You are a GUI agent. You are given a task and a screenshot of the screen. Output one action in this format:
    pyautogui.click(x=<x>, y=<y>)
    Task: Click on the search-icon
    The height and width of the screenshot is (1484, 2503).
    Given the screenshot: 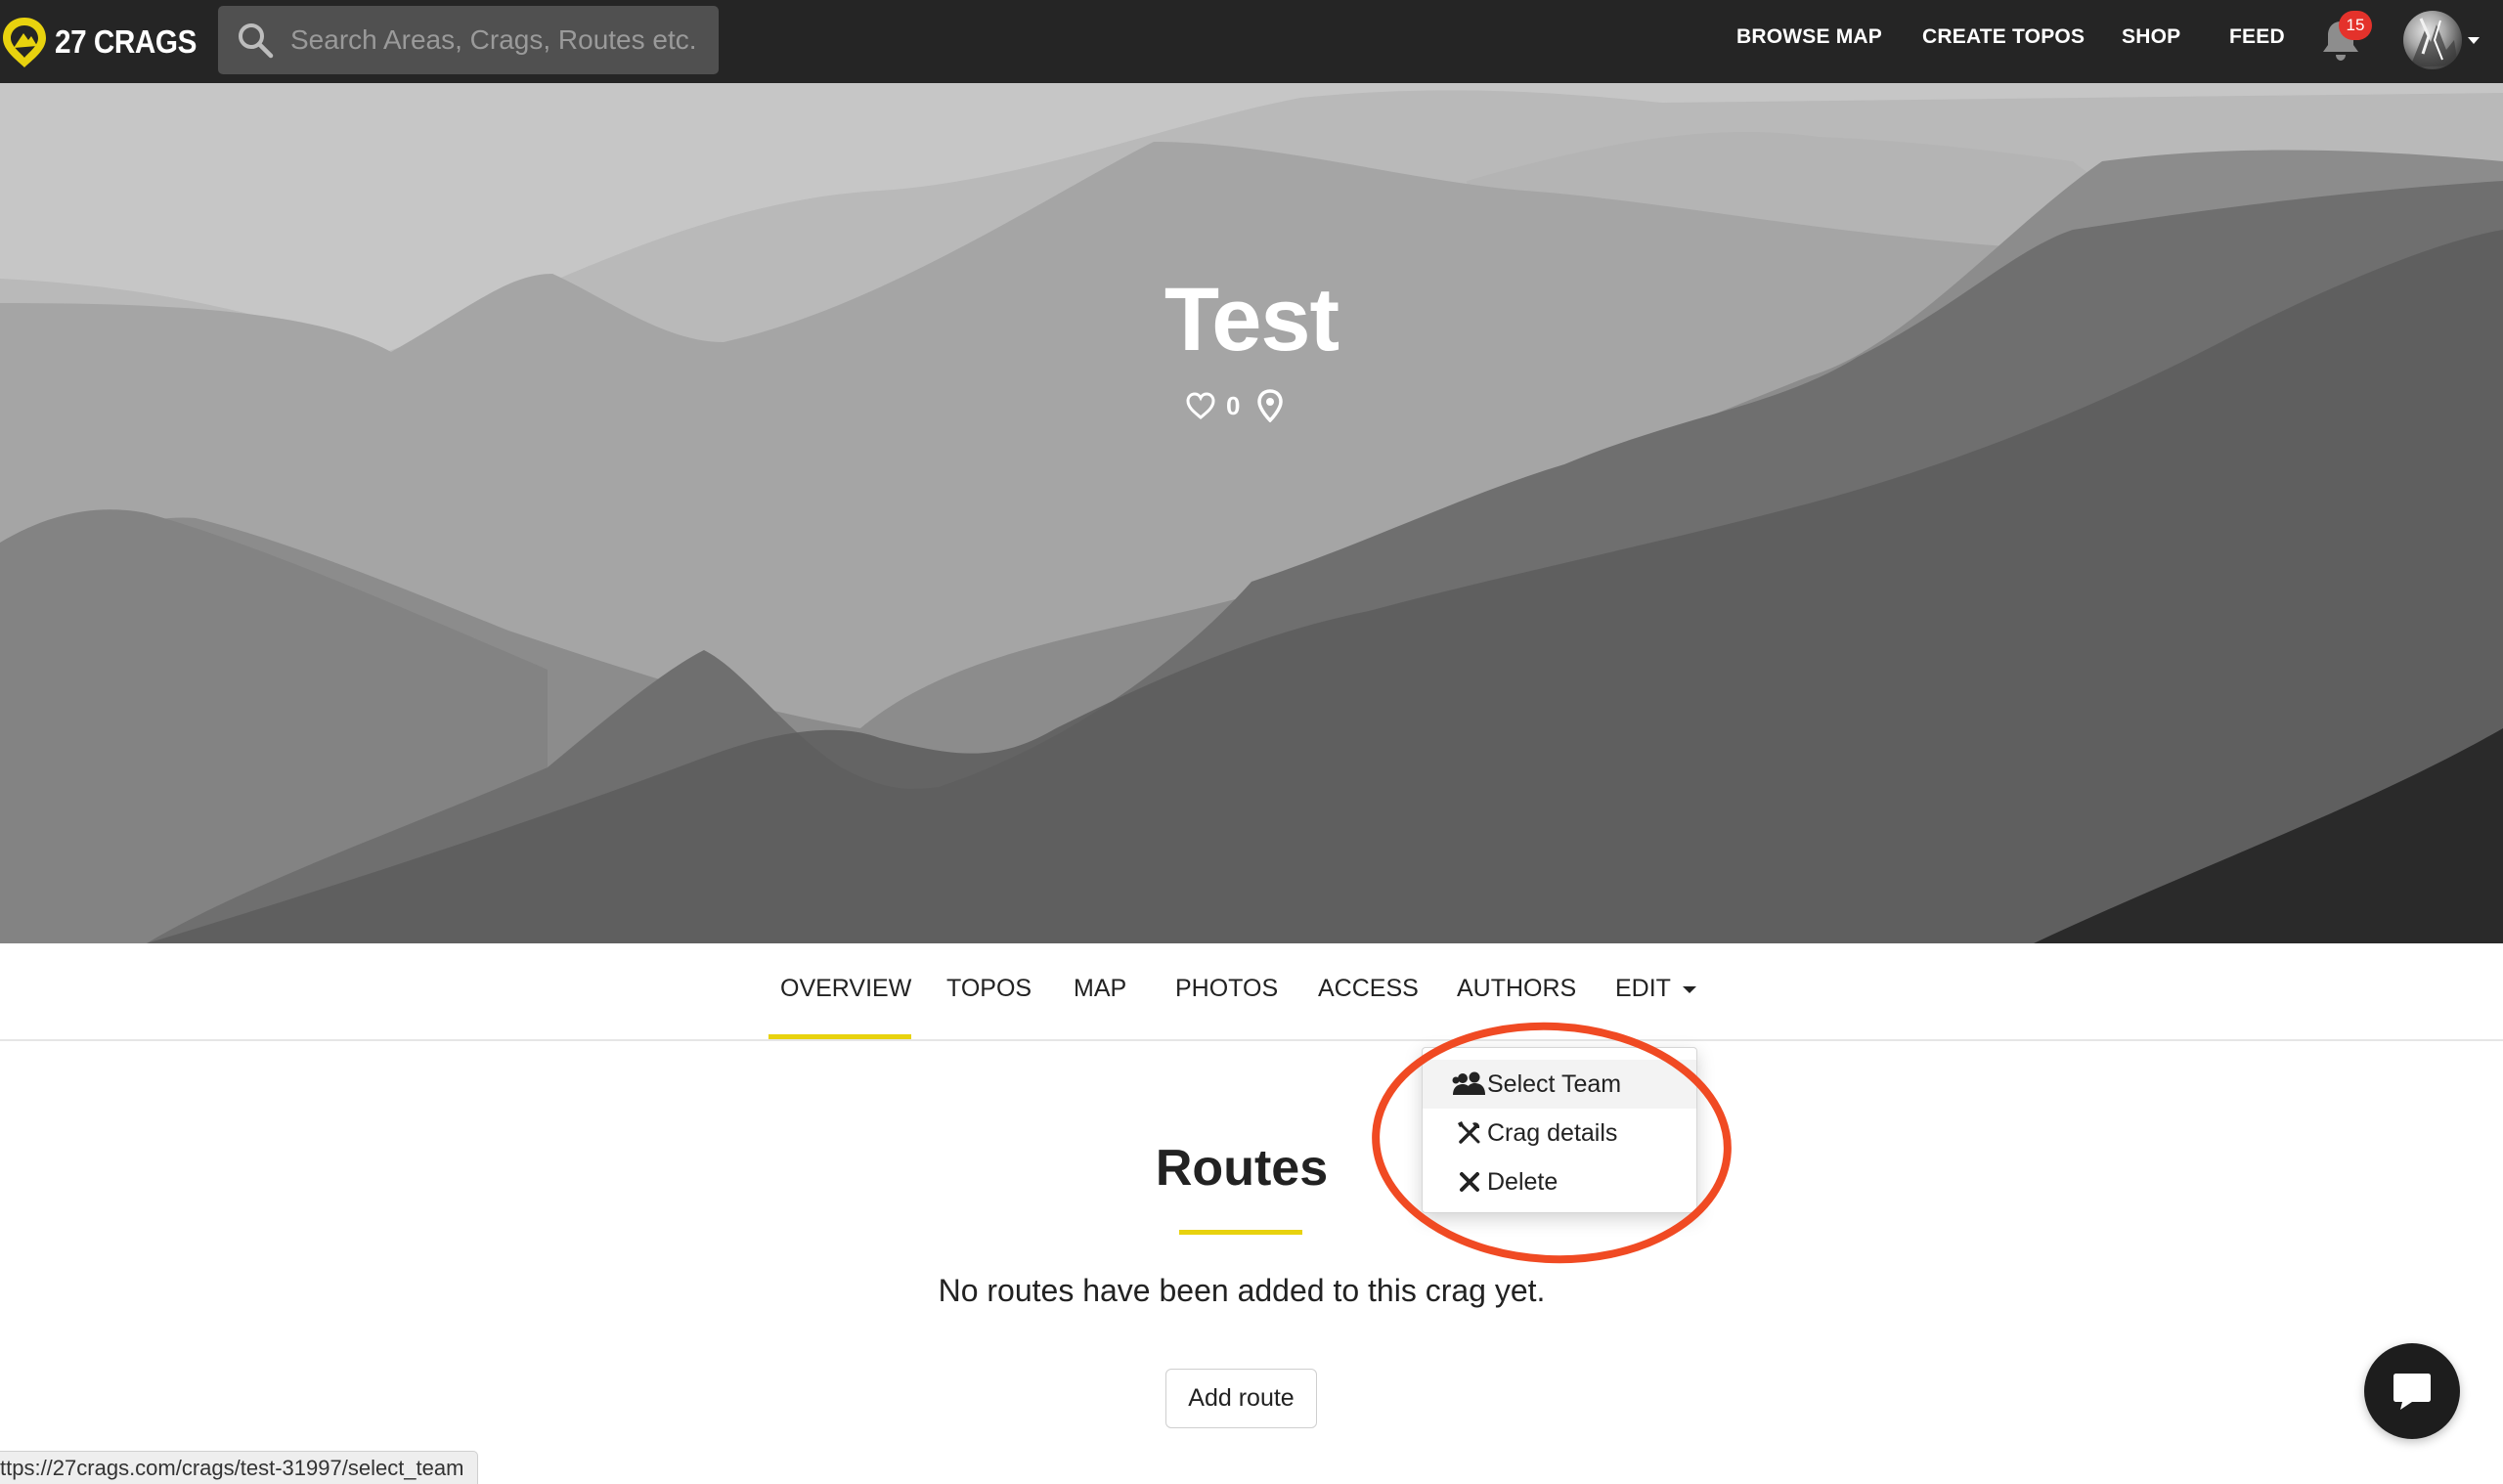 What is the action you would take?
    pyautogui.click(x=256, y=41)
    